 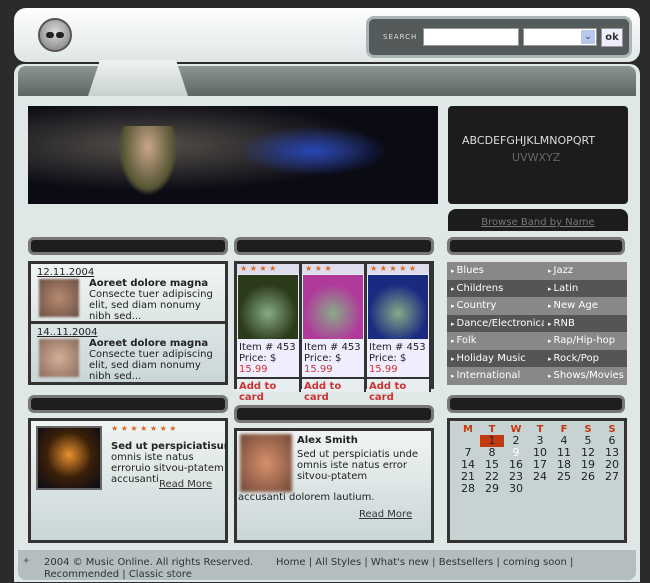 I want to click on feature-title: Sed ut perspiciatisun, so click(x=169, y=446).